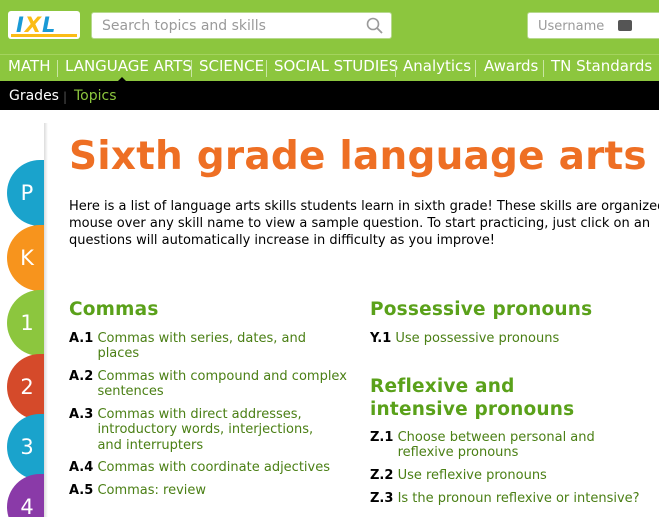 This screenshot has width=659, height=517. I want to click on category-possessive-pronouns-heading: Possessive pronouns, so click(481, 309).